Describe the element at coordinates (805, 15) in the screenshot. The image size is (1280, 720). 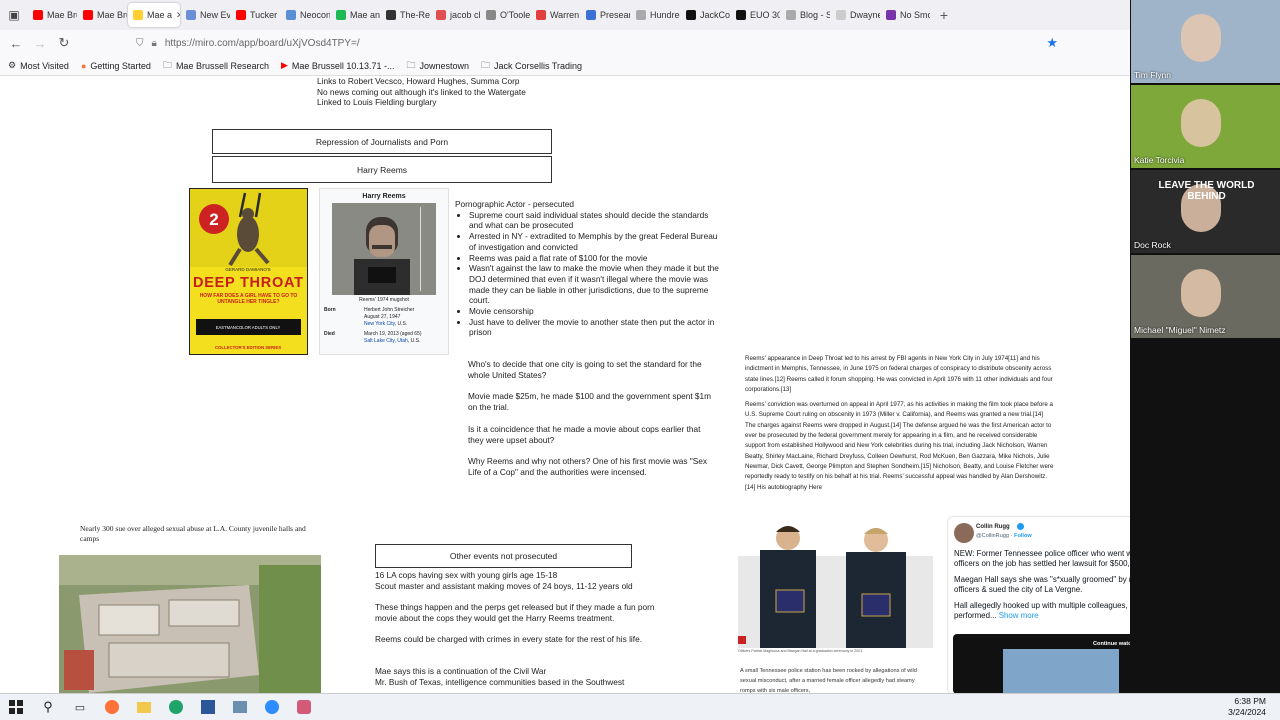
I see `browser-tab: Blog - Socrat` at that location.